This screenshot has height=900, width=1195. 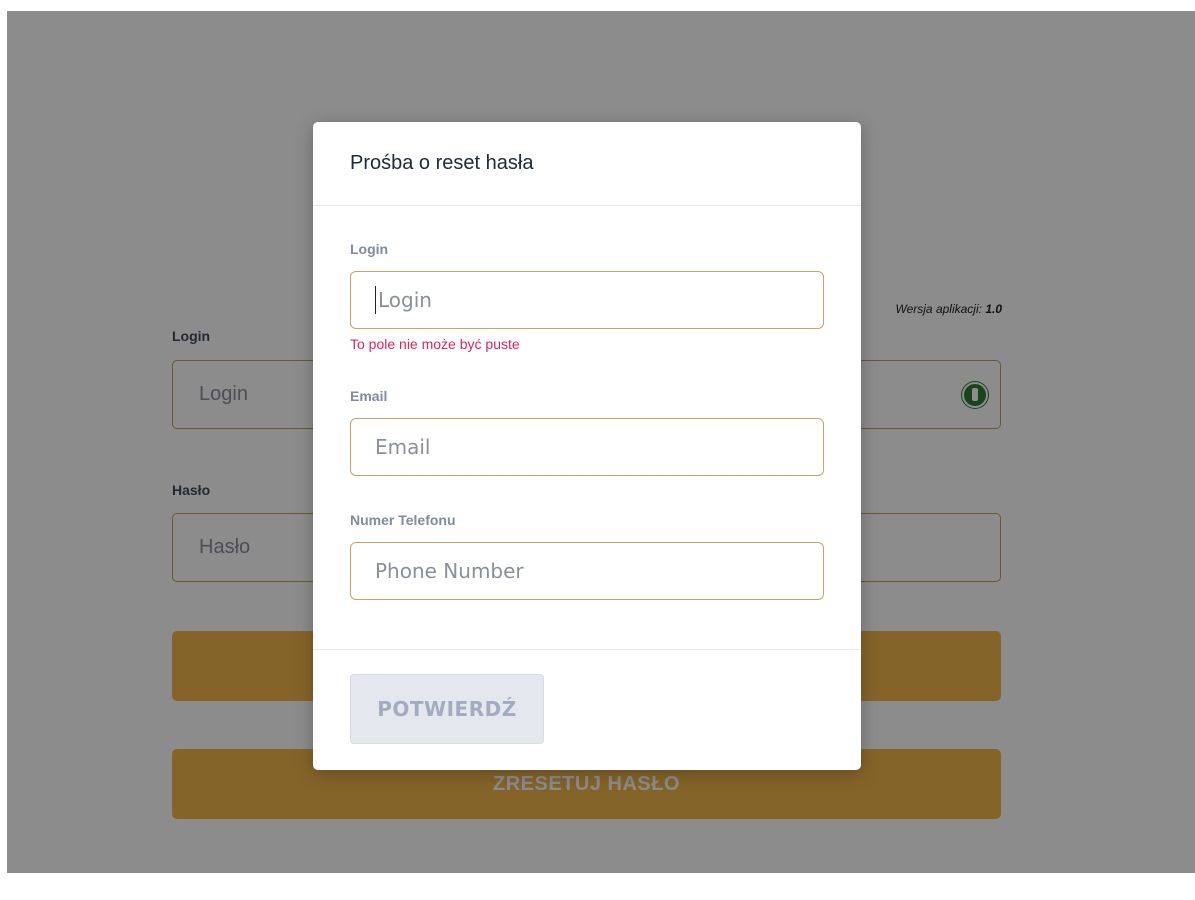 What do you see at coordinates (449, 571) in the screenshot?
I see `modal-phone-placeholder: Phone Number` at bounding box center [449, 571].